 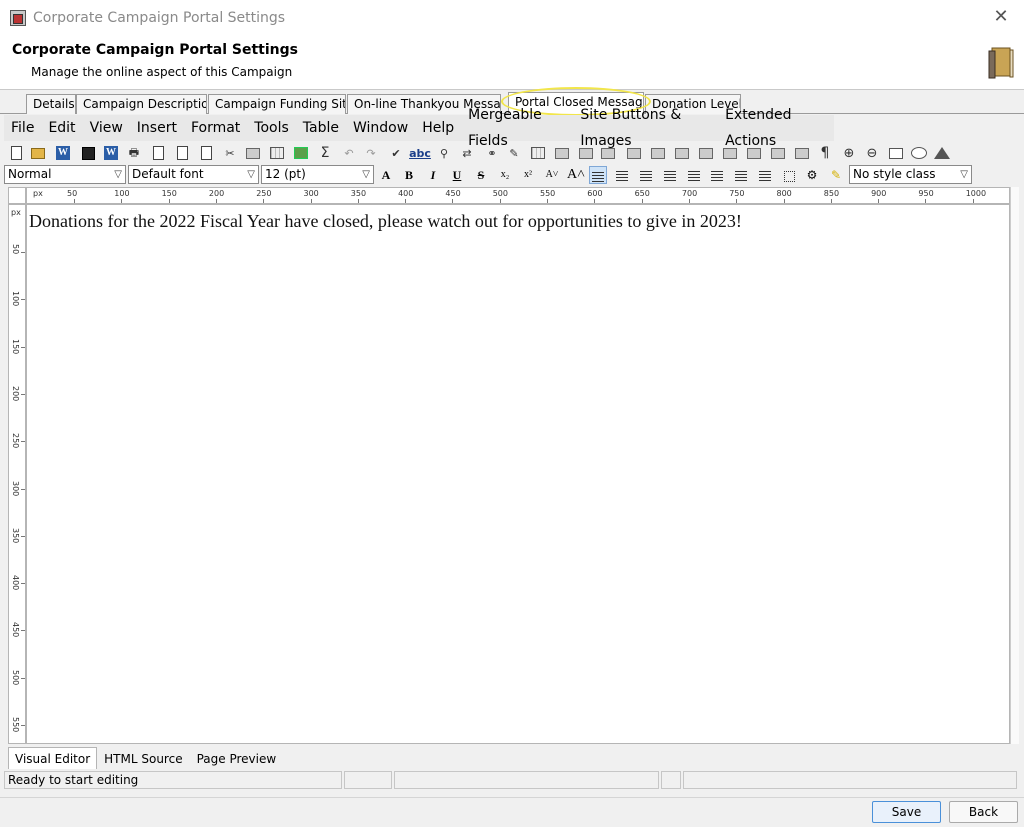 I want to click on numbered-list-icon, so click(x=741, y=175).